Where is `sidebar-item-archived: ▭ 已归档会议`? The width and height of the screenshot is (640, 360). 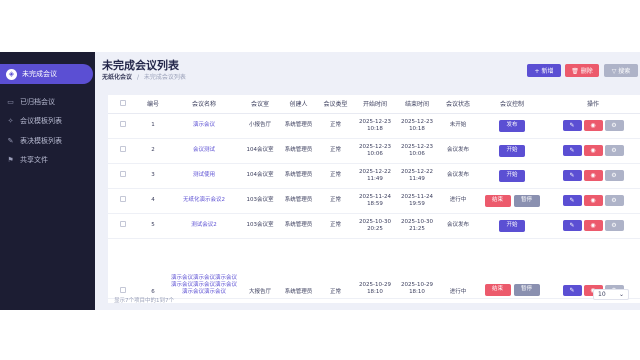
sidebar-item-archived: ▭ 已归档会议 is located at coordinates (47, 102).